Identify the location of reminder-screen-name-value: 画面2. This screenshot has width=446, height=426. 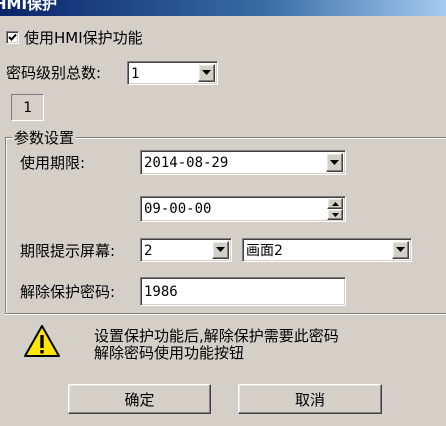
(264, 251).